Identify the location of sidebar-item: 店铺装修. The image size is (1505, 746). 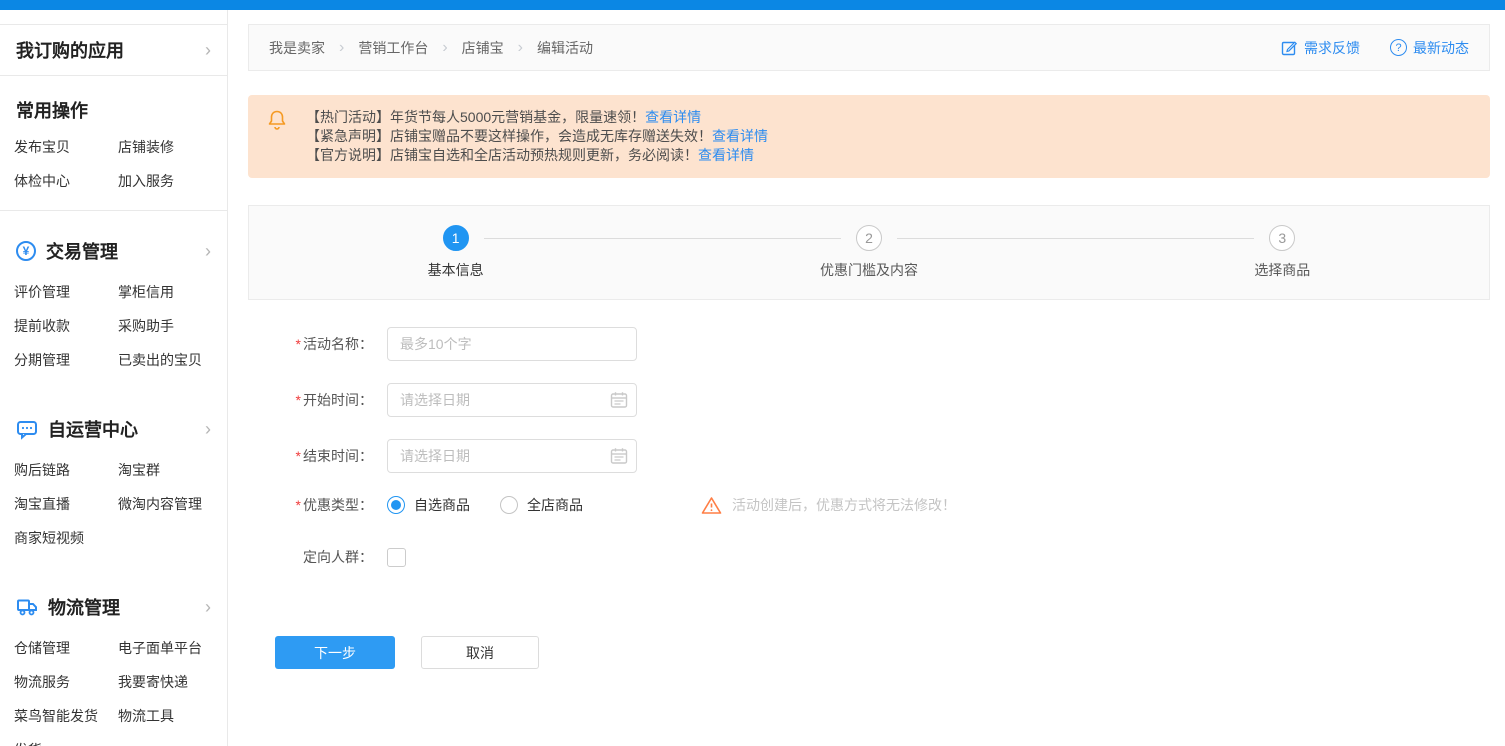
(172, 147).